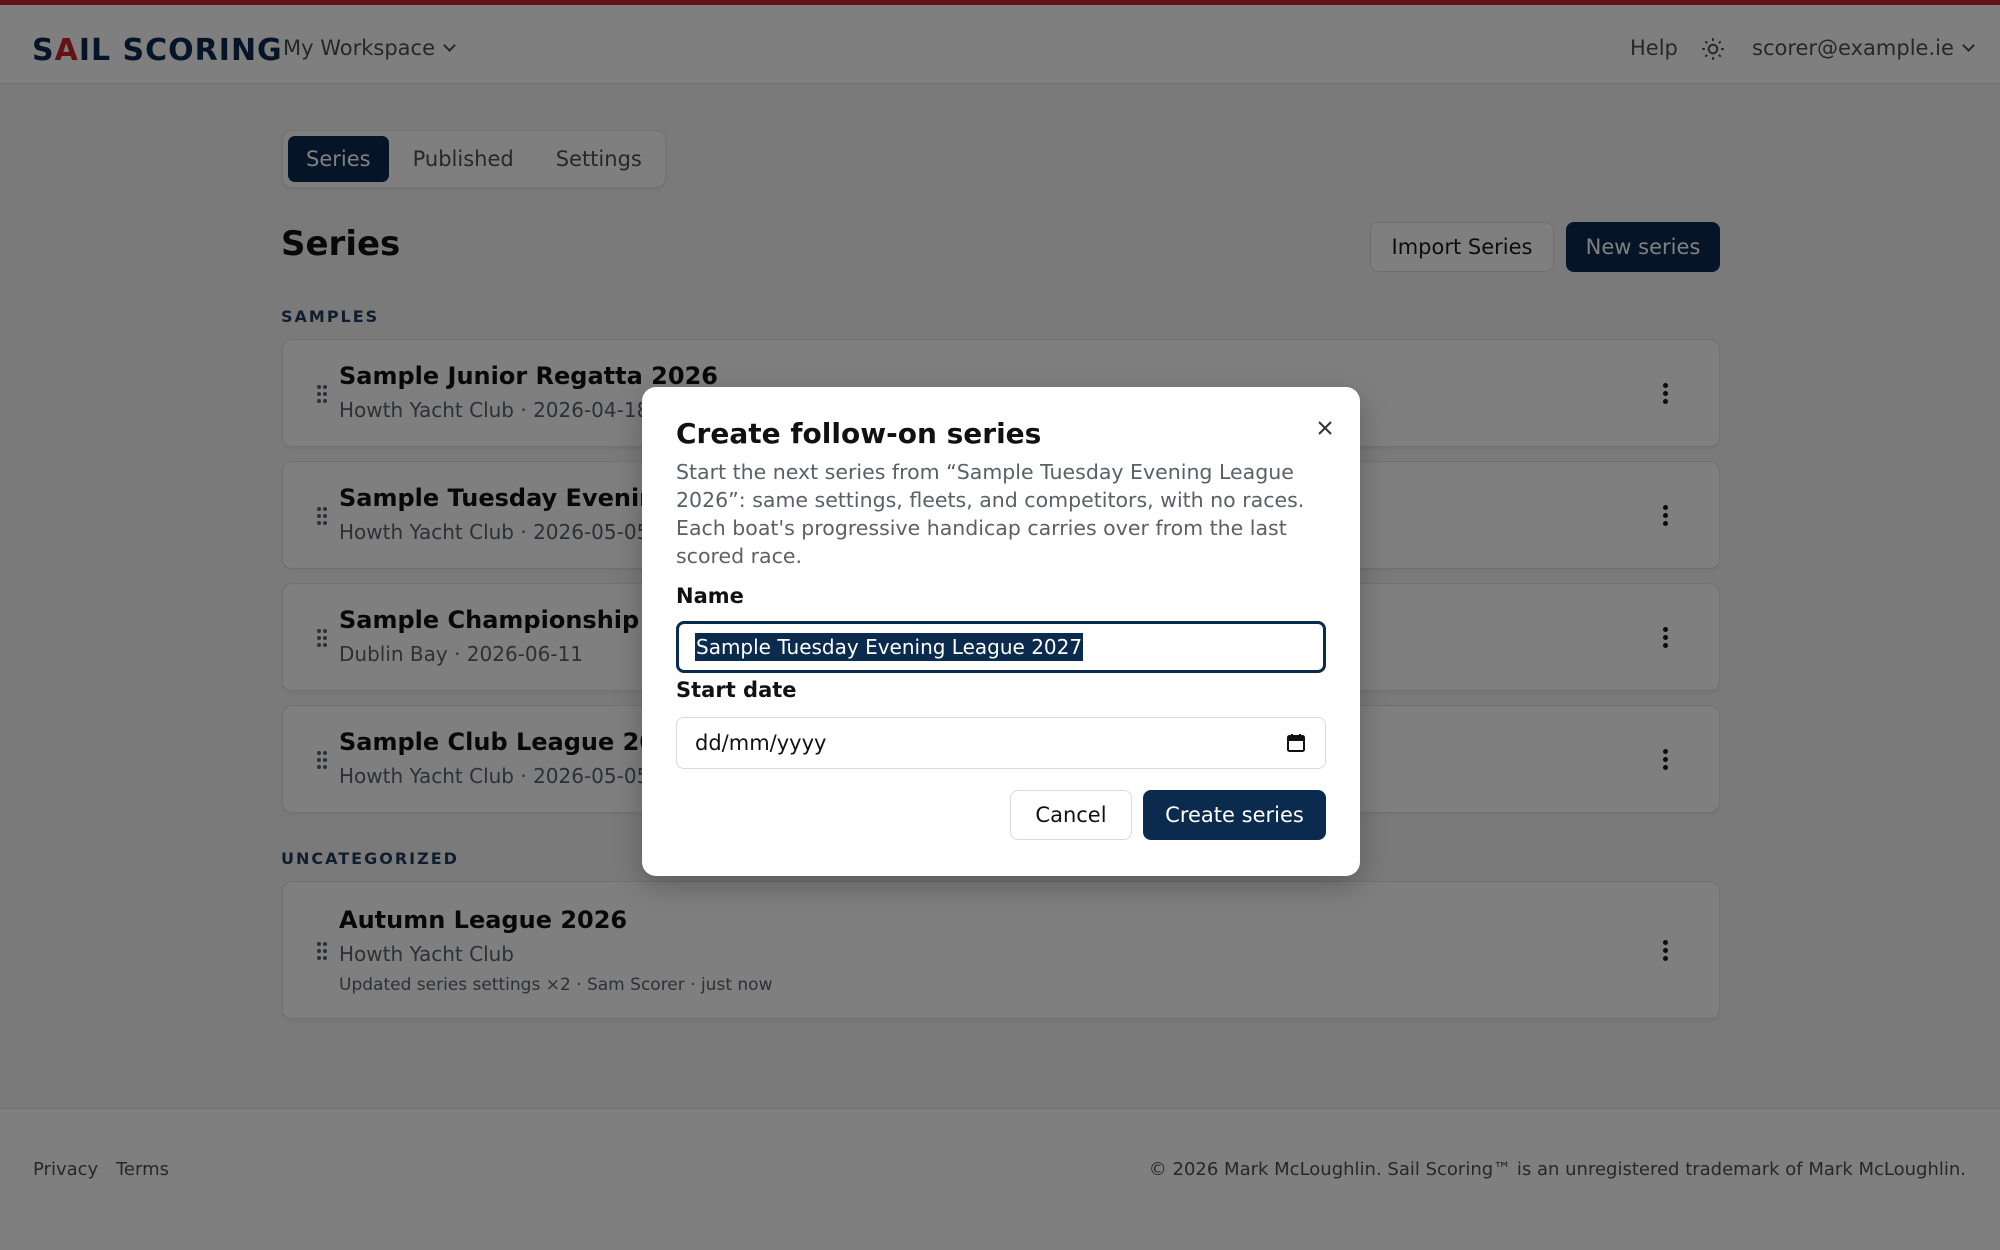  I want to click on start-date-label: Start date, so click(736, 690).